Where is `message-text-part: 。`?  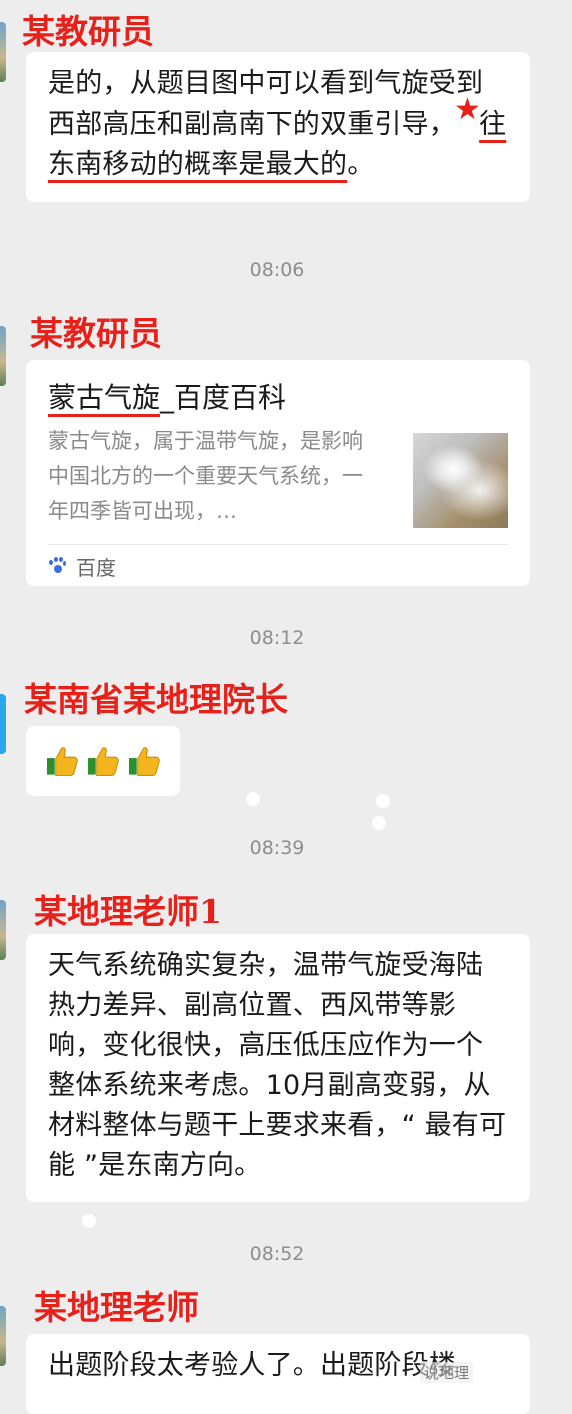 message-text-part: 。 is located at coordinates (361, 164).